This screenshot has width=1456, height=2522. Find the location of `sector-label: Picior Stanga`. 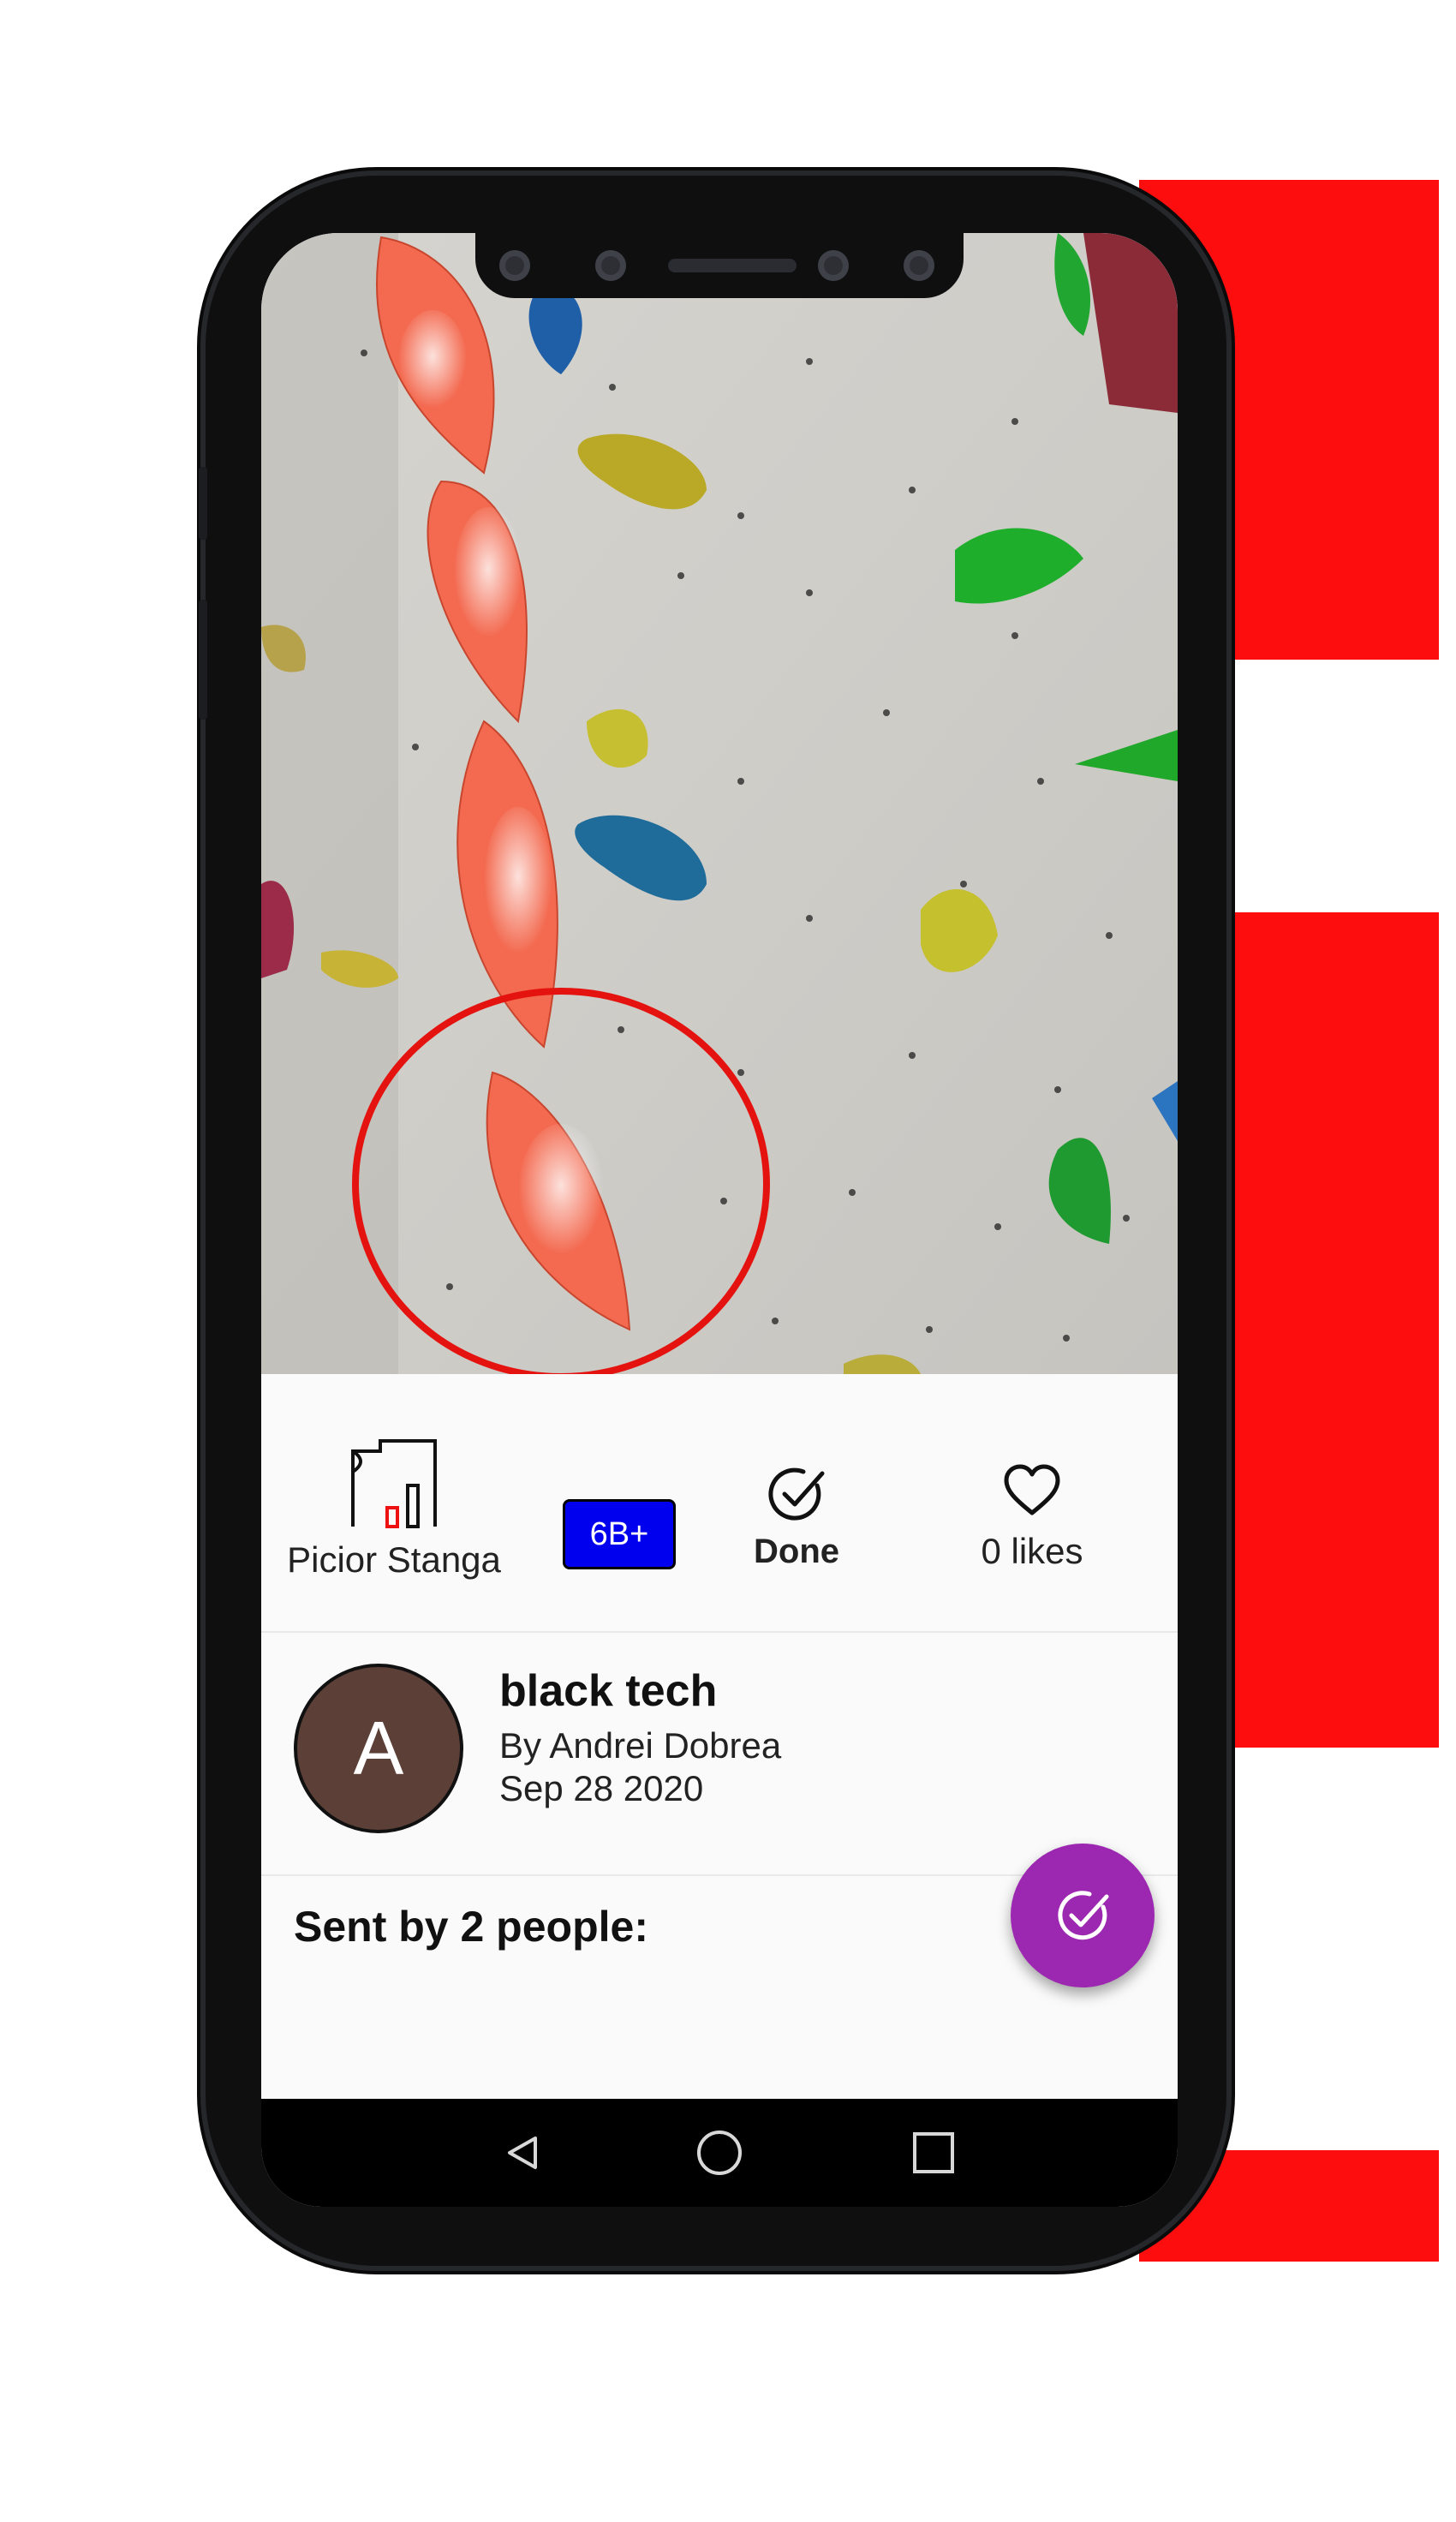

sector-label: Picior Stanga is located at coordinates (394, 1559).